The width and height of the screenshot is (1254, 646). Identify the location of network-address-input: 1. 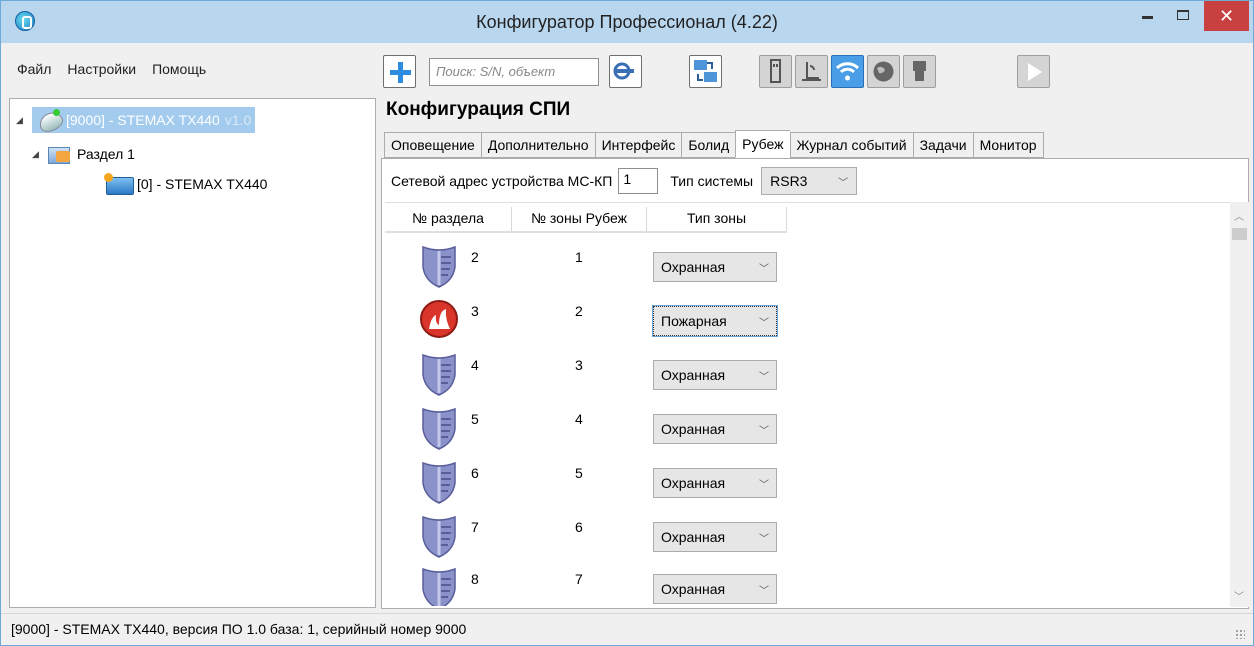
(638, 181).